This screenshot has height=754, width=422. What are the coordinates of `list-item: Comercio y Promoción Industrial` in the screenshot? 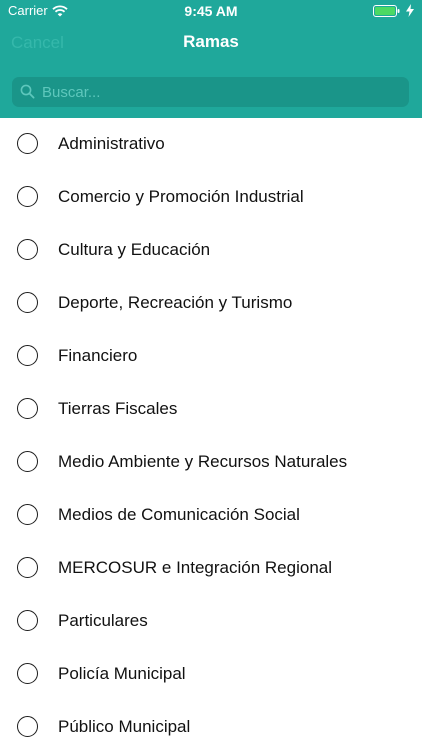 It's located at (211, 197).